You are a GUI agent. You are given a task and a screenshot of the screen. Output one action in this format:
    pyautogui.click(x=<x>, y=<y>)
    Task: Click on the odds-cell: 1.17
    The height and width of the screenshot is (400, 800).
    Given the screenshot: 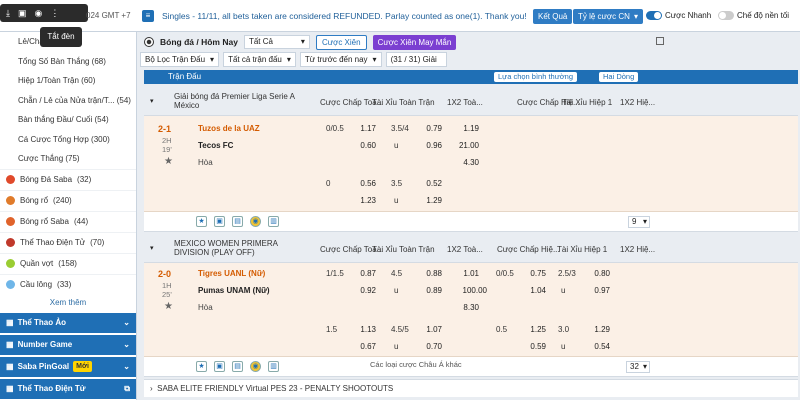 What is the action you would take?
    pyautogui.click(x=365, y=128)
    